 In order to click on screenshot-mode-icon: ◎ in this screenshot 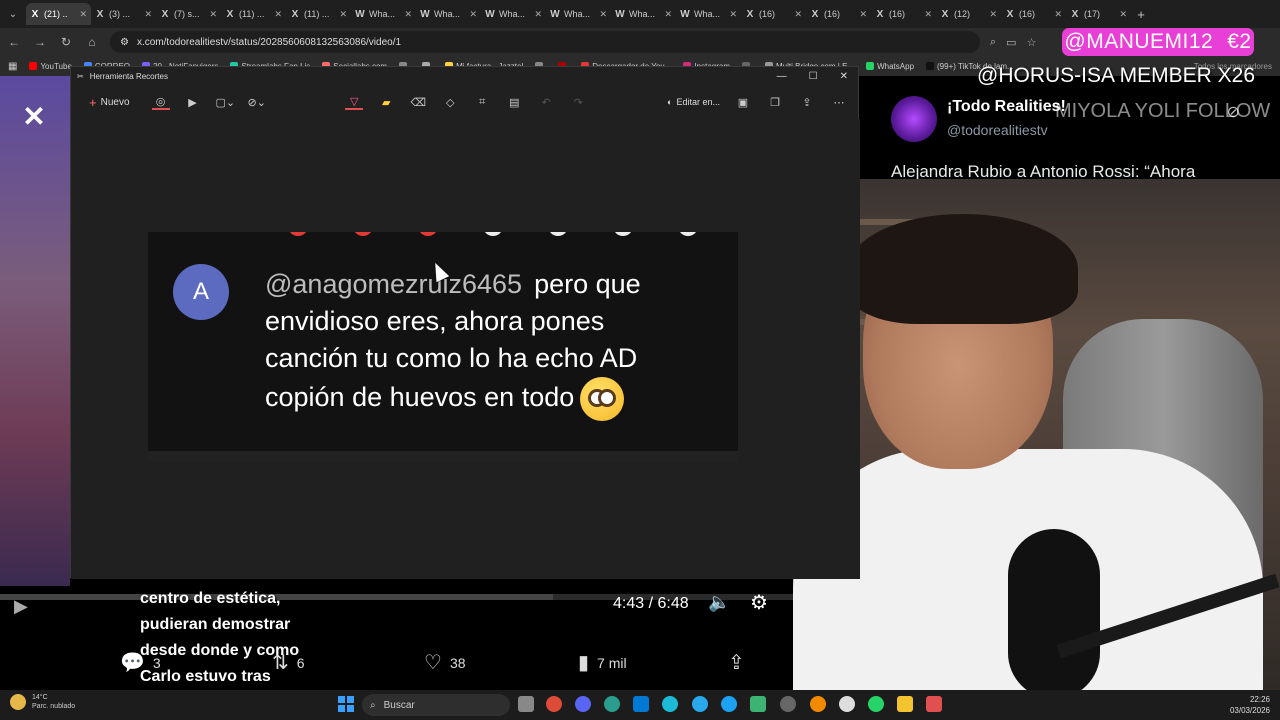, I will do `click(160, 102)`.